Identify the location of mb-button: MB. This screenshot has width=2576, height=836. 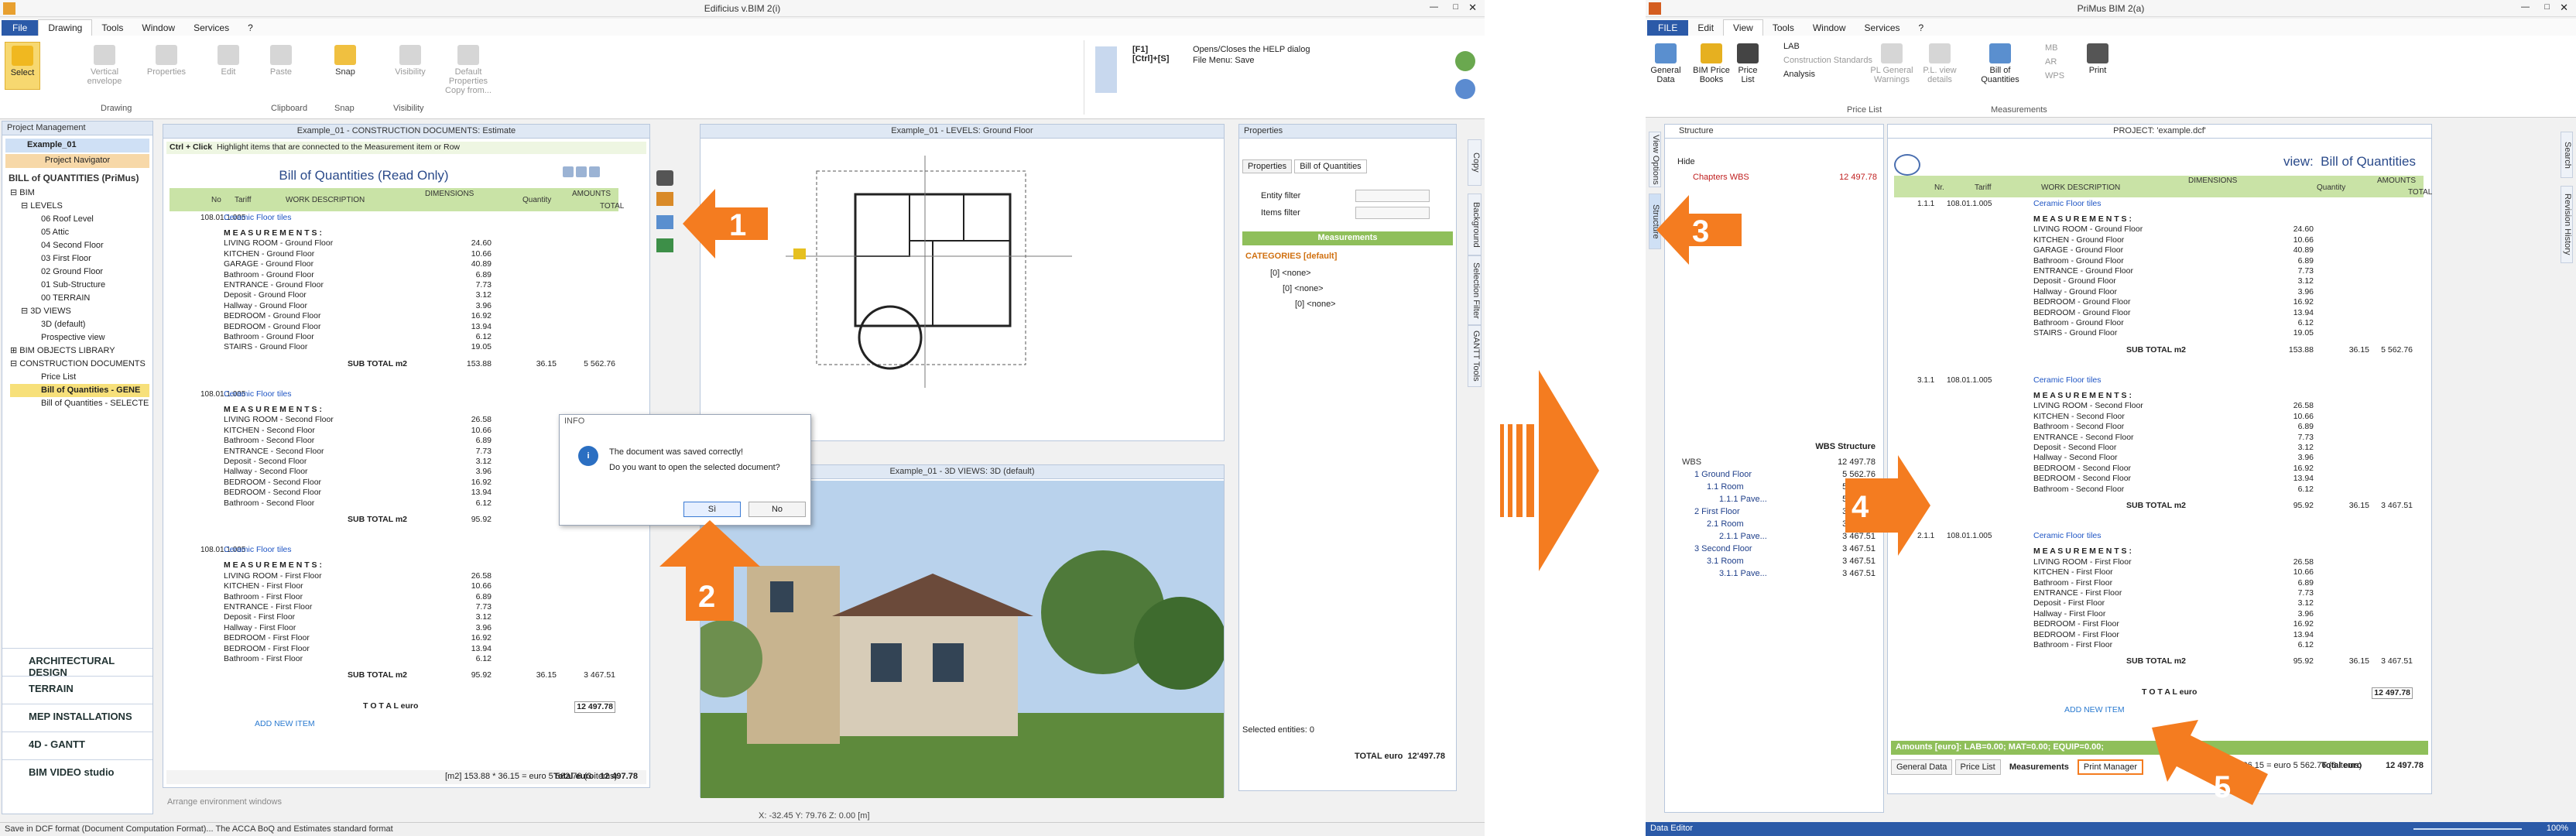
(2045, 48).